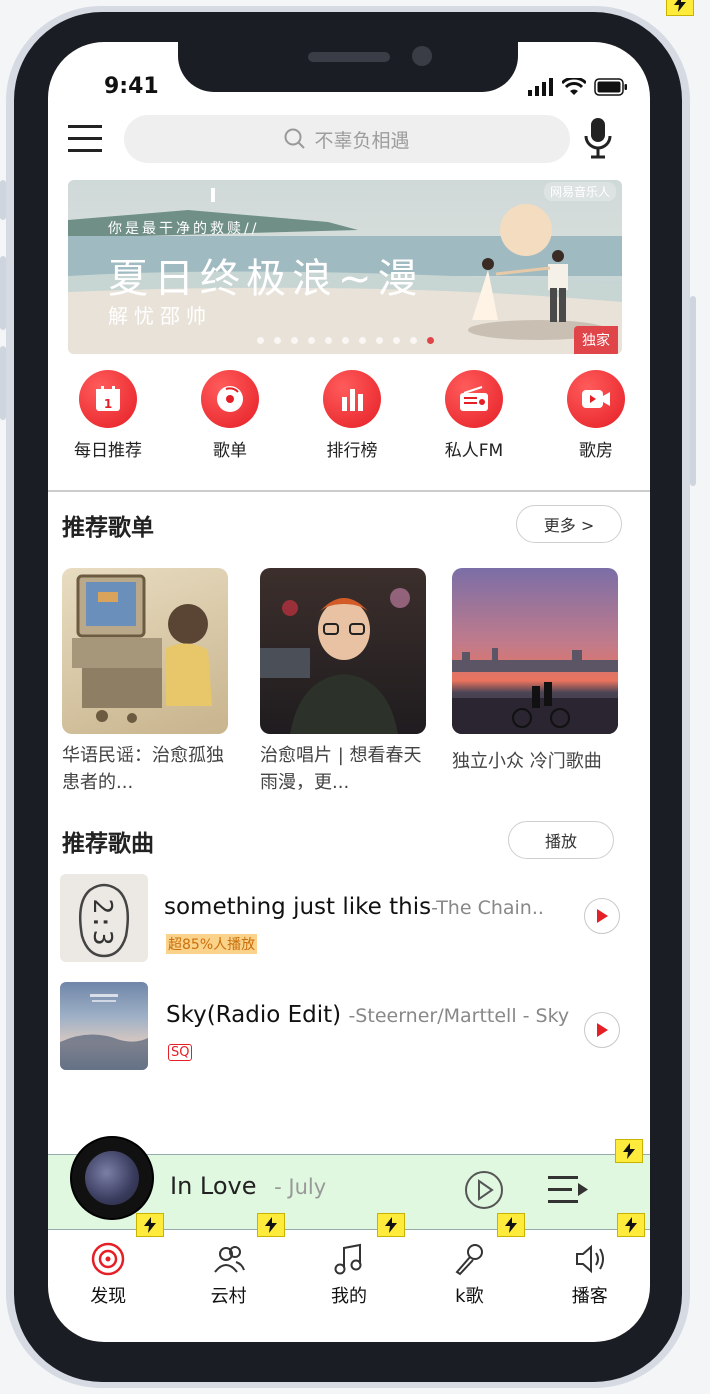 Image resolution: width=710 pixels, height=1394 pixels. I want to click on song-title-line: something just like this-The Chain.., so click(354, 907).